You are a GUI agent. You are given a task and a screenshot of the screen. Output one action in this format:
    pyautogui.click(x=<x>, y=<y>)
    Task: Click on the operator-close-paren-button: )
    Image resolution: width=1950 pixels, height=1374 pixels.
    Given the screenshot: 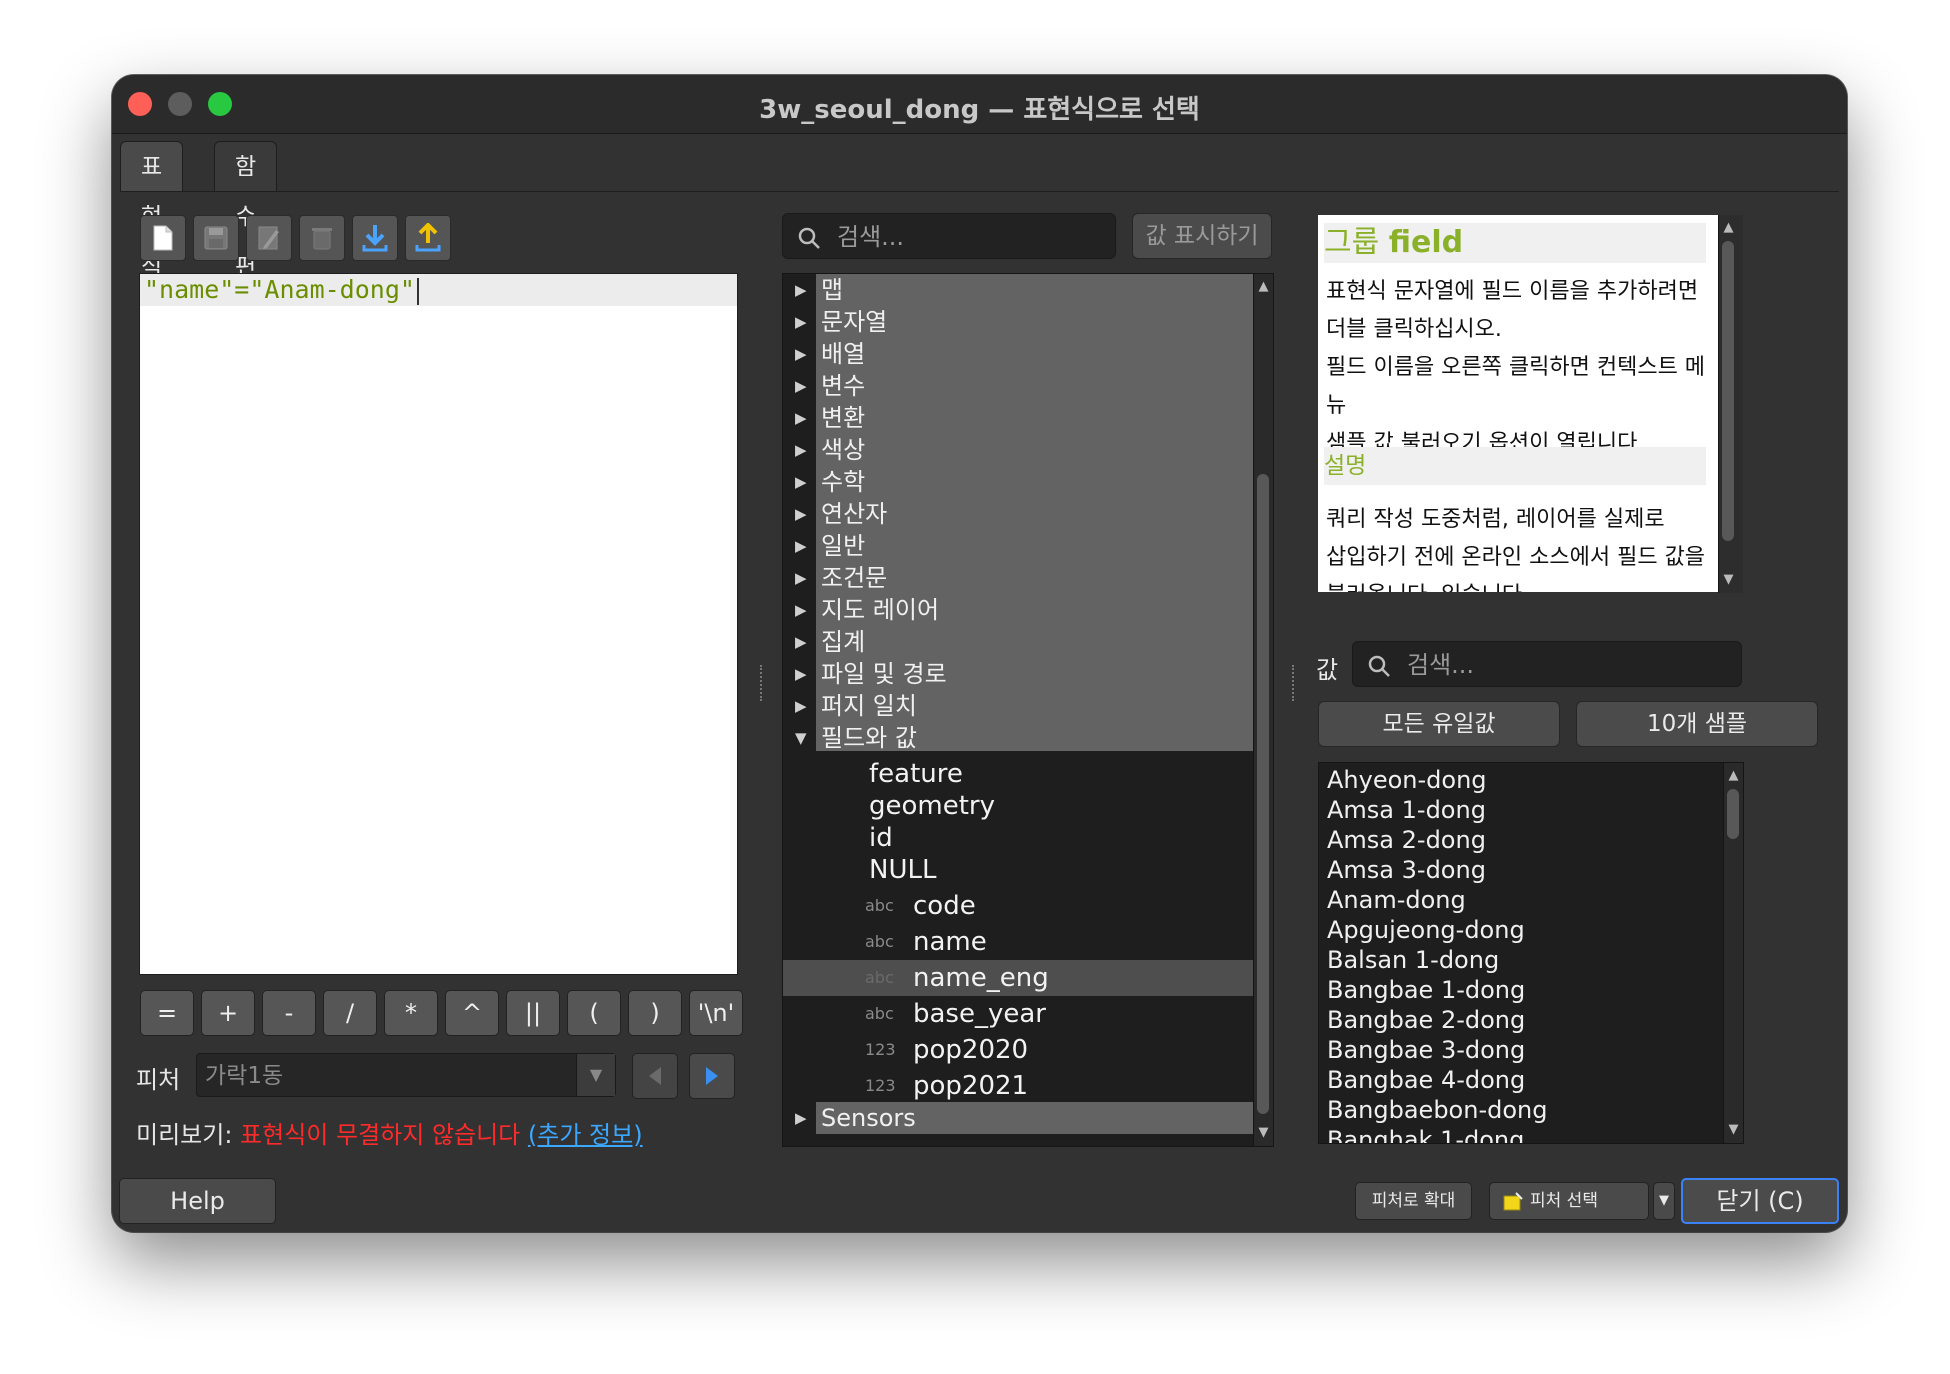 What is the action you would take?
    pyautogui.click(x=655, y=1013)
    